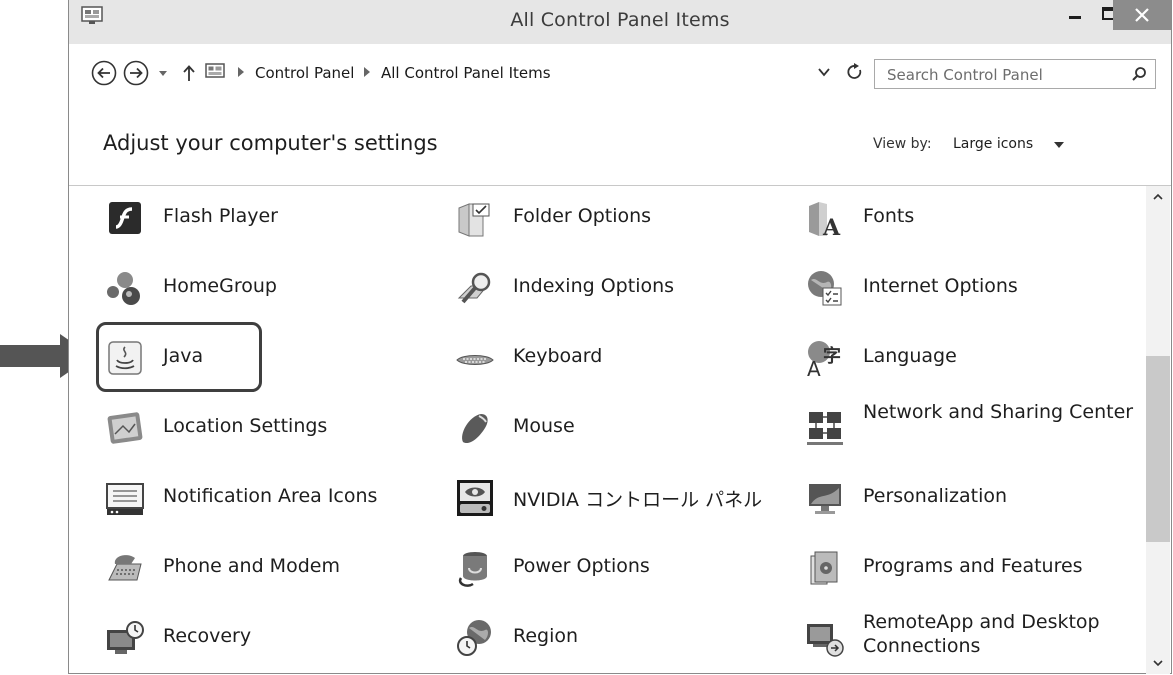 The width and height of the screenshot is (1173, 675). I want to click on item-indexing-options: Indexing Options, so click(625, 287).